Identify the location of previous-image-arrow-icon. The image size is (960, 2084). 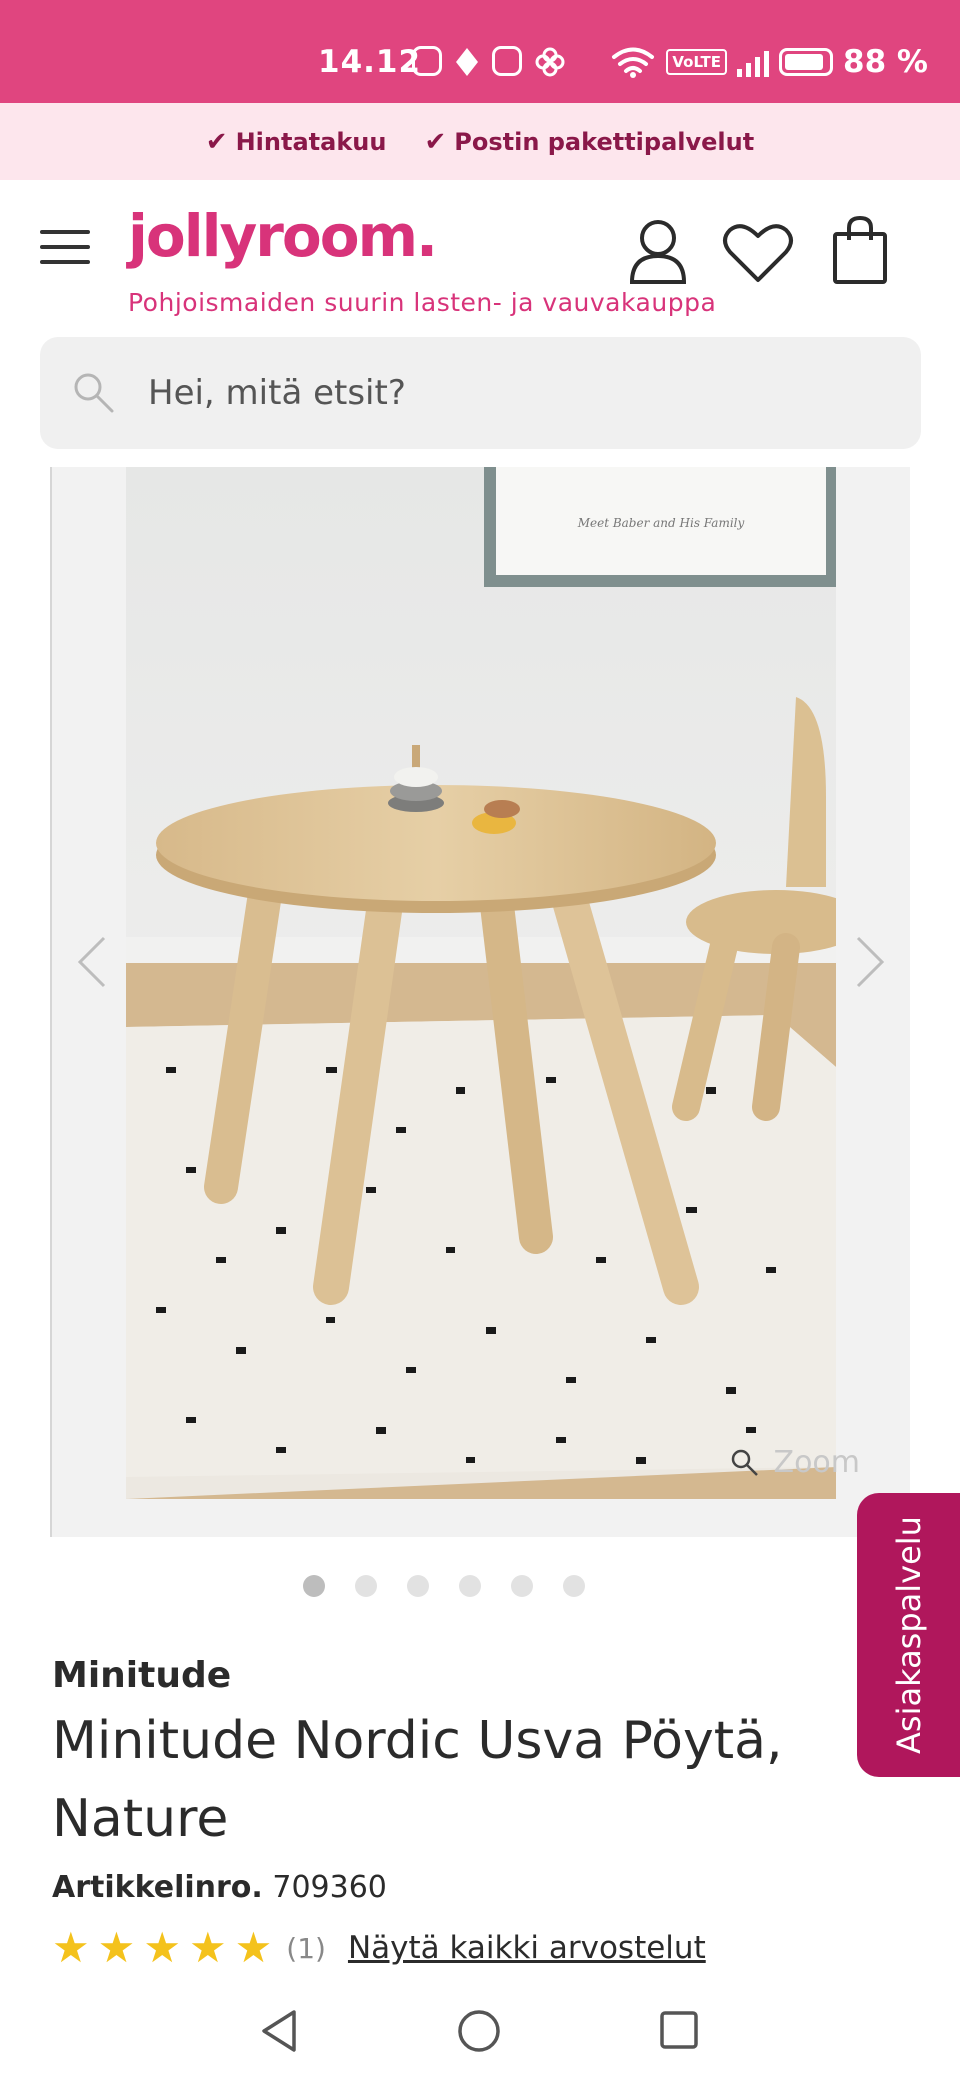
(92, 962).